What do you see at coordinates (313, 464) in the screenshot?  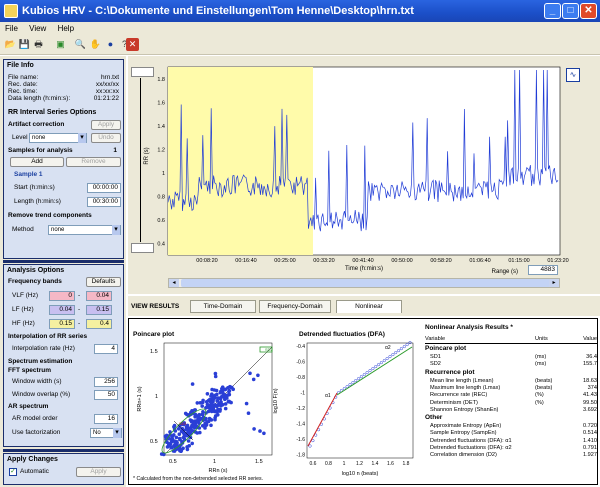 I see `dfa-xtick: 0.6` at bounding box center [313, 464].